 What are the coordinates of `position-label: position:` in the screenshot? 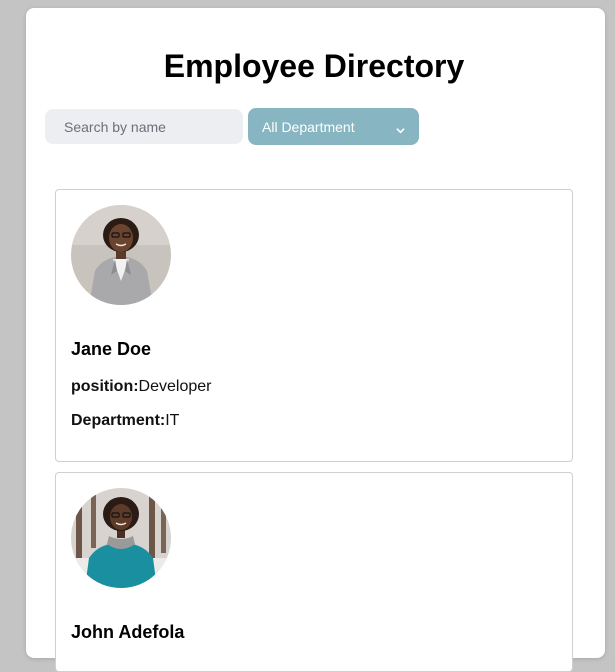 It's located at (105, 386).